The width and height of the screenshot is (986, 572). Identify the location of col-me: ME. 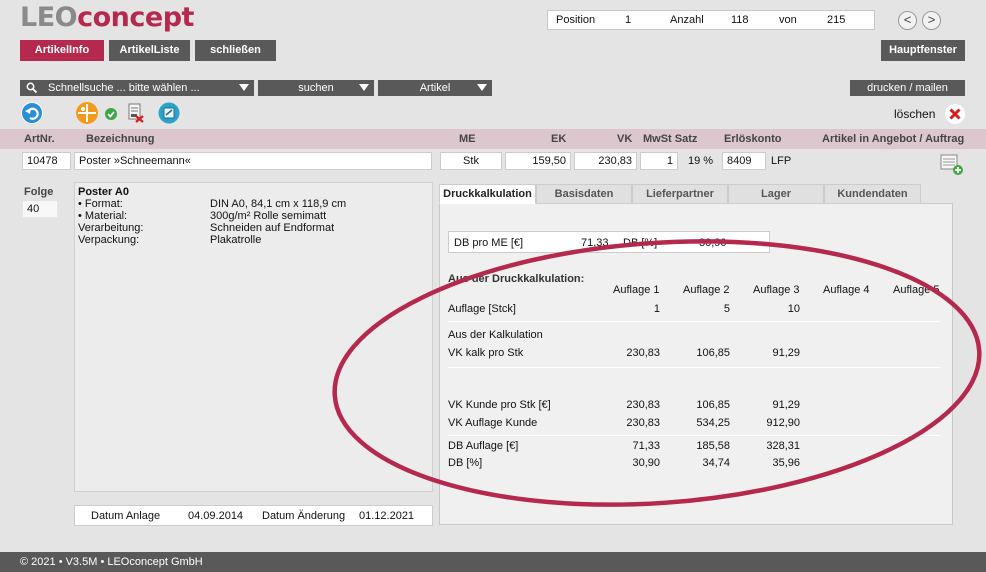
(467, 139).